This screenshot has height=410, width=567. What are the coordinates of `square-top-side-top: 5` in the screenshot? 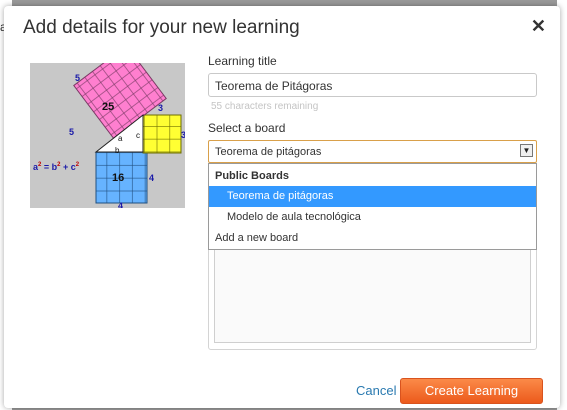 It's located at (77, 78).